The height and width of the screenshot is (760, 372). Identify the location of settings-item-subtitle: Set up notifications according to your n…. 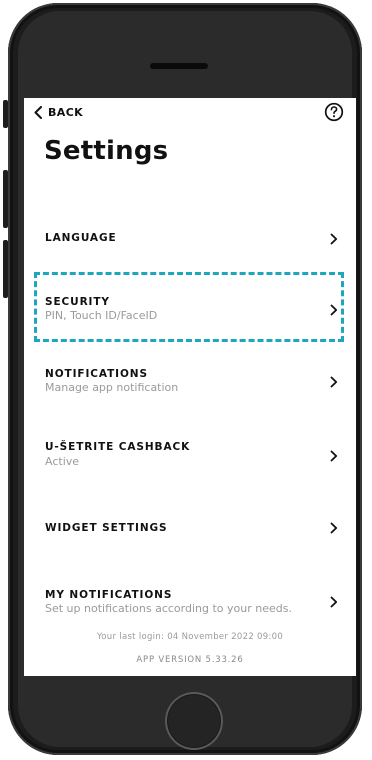
(168, 608).